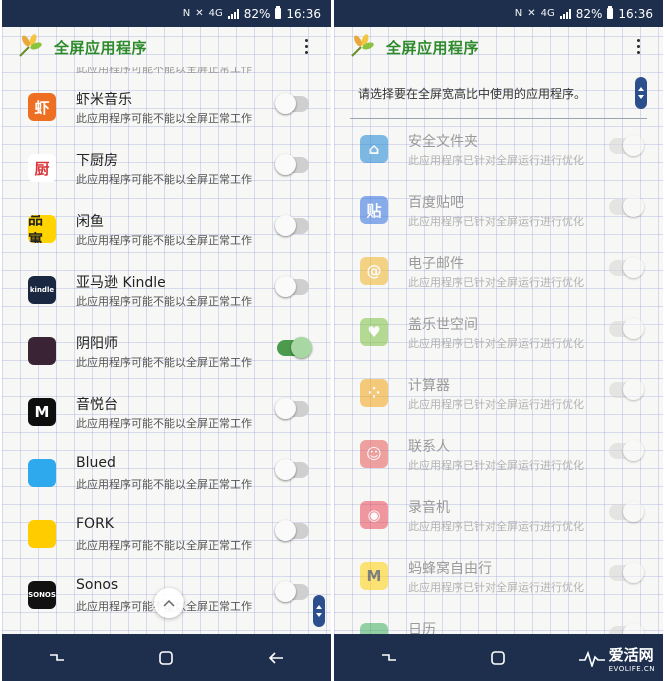 The image size is (666, 681). I want to click on list-item: FORK 此应用程序可能不能以全屏正常工作, so click(166, 534).